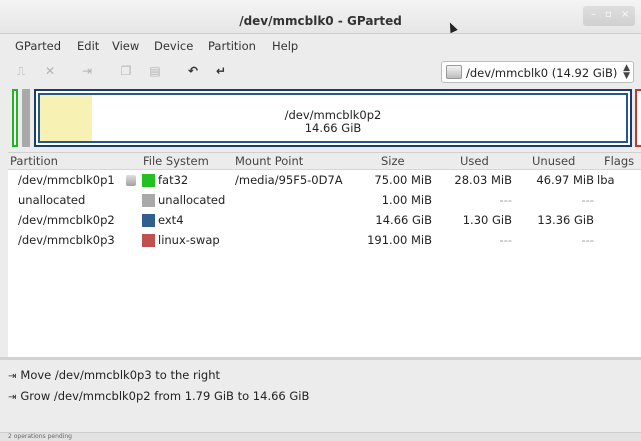 This screenshot has width=641, height=441. What do you see at coordinates (565, 180) in the screenshot?
I see `cell-unused: 46.97 MiB` at bounding box center [565, 180].